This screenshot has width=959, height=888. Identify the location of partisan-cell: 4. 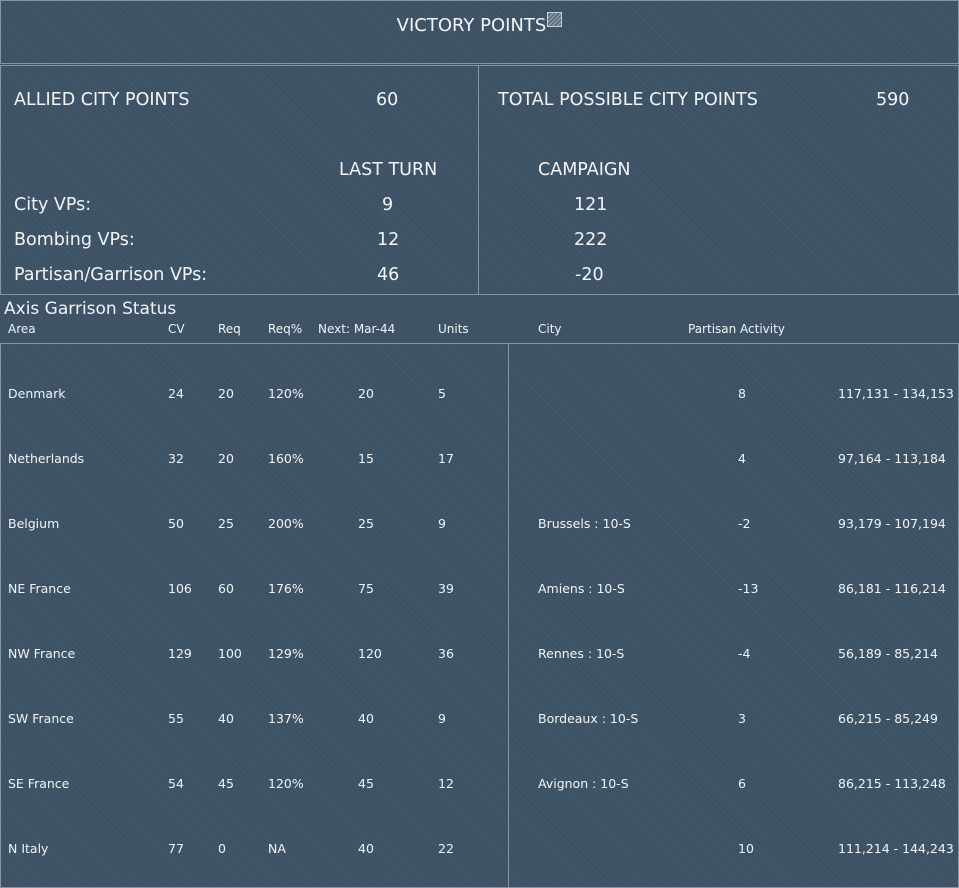
(742, 458).